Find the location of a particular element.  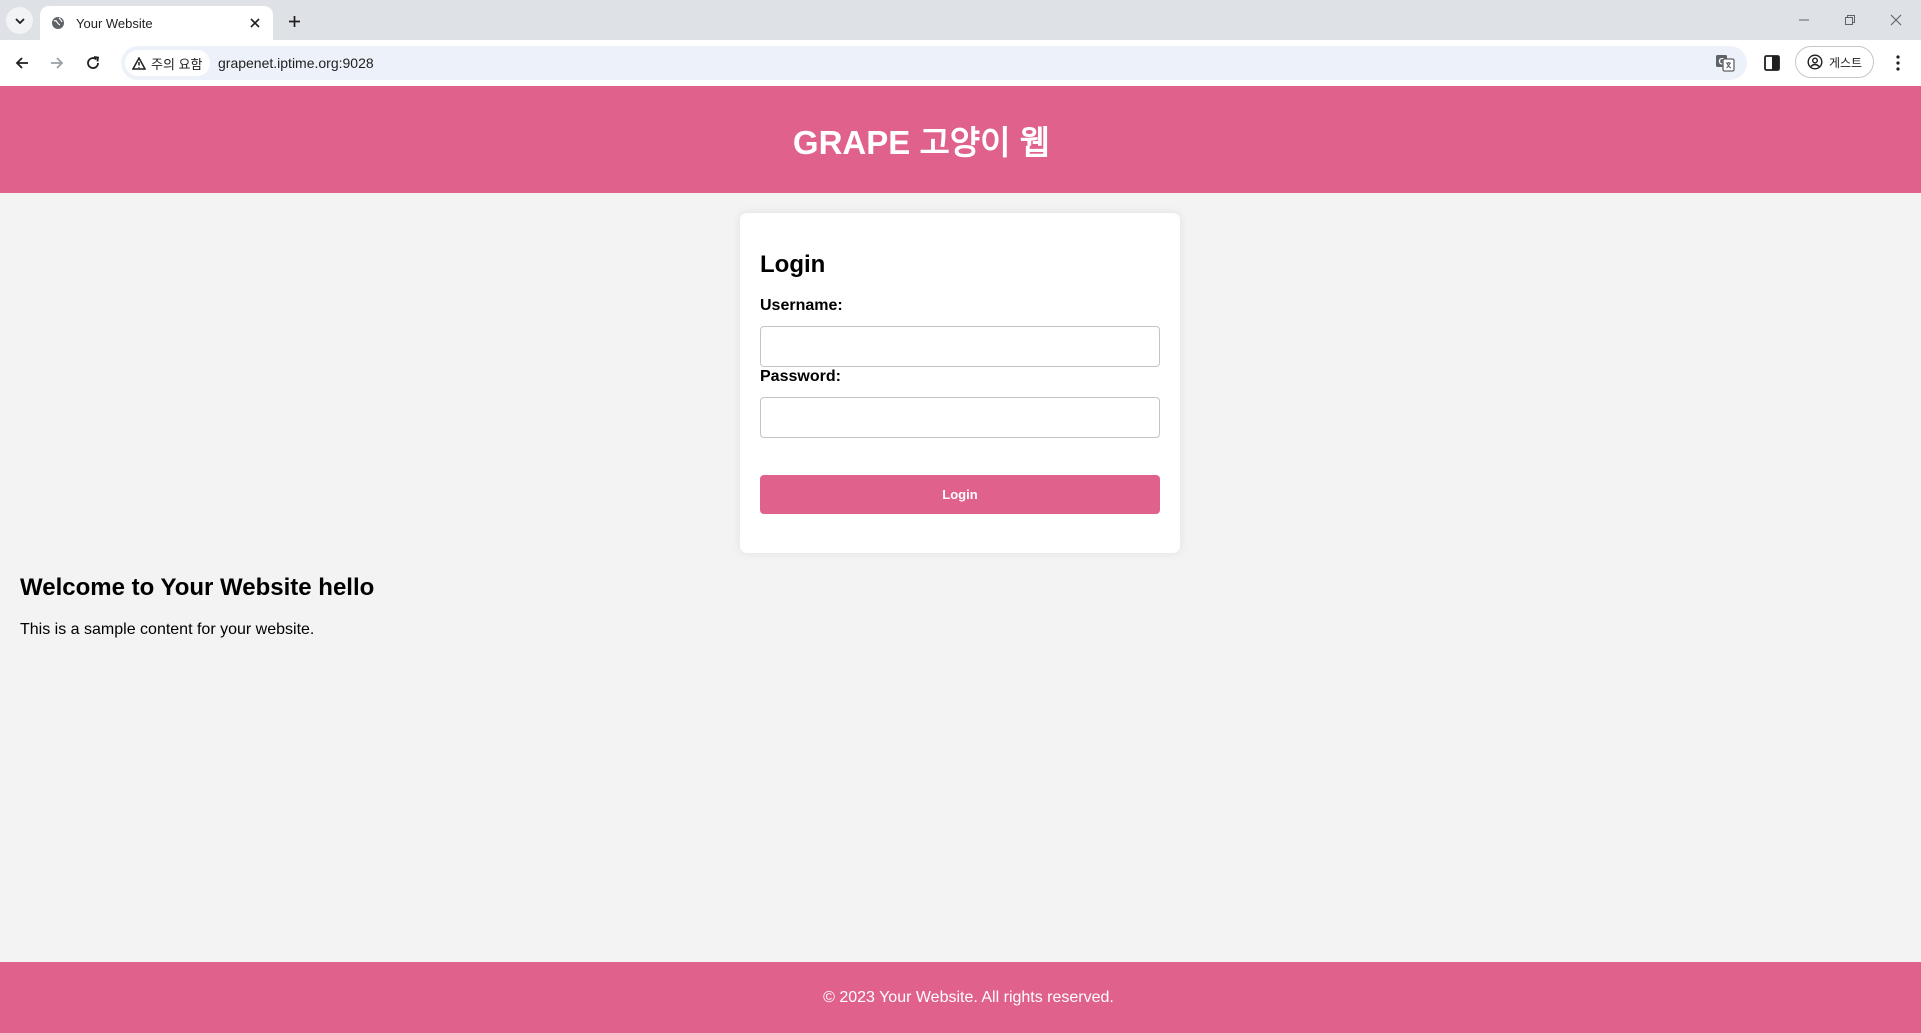

minimize-icon is located at coordinates (1804, 20).